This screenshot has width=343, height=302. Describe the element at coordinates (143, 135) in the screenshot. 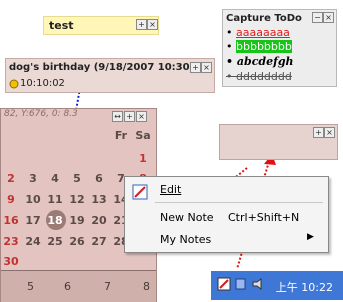

I see `weekday-label: Sa` at that location.